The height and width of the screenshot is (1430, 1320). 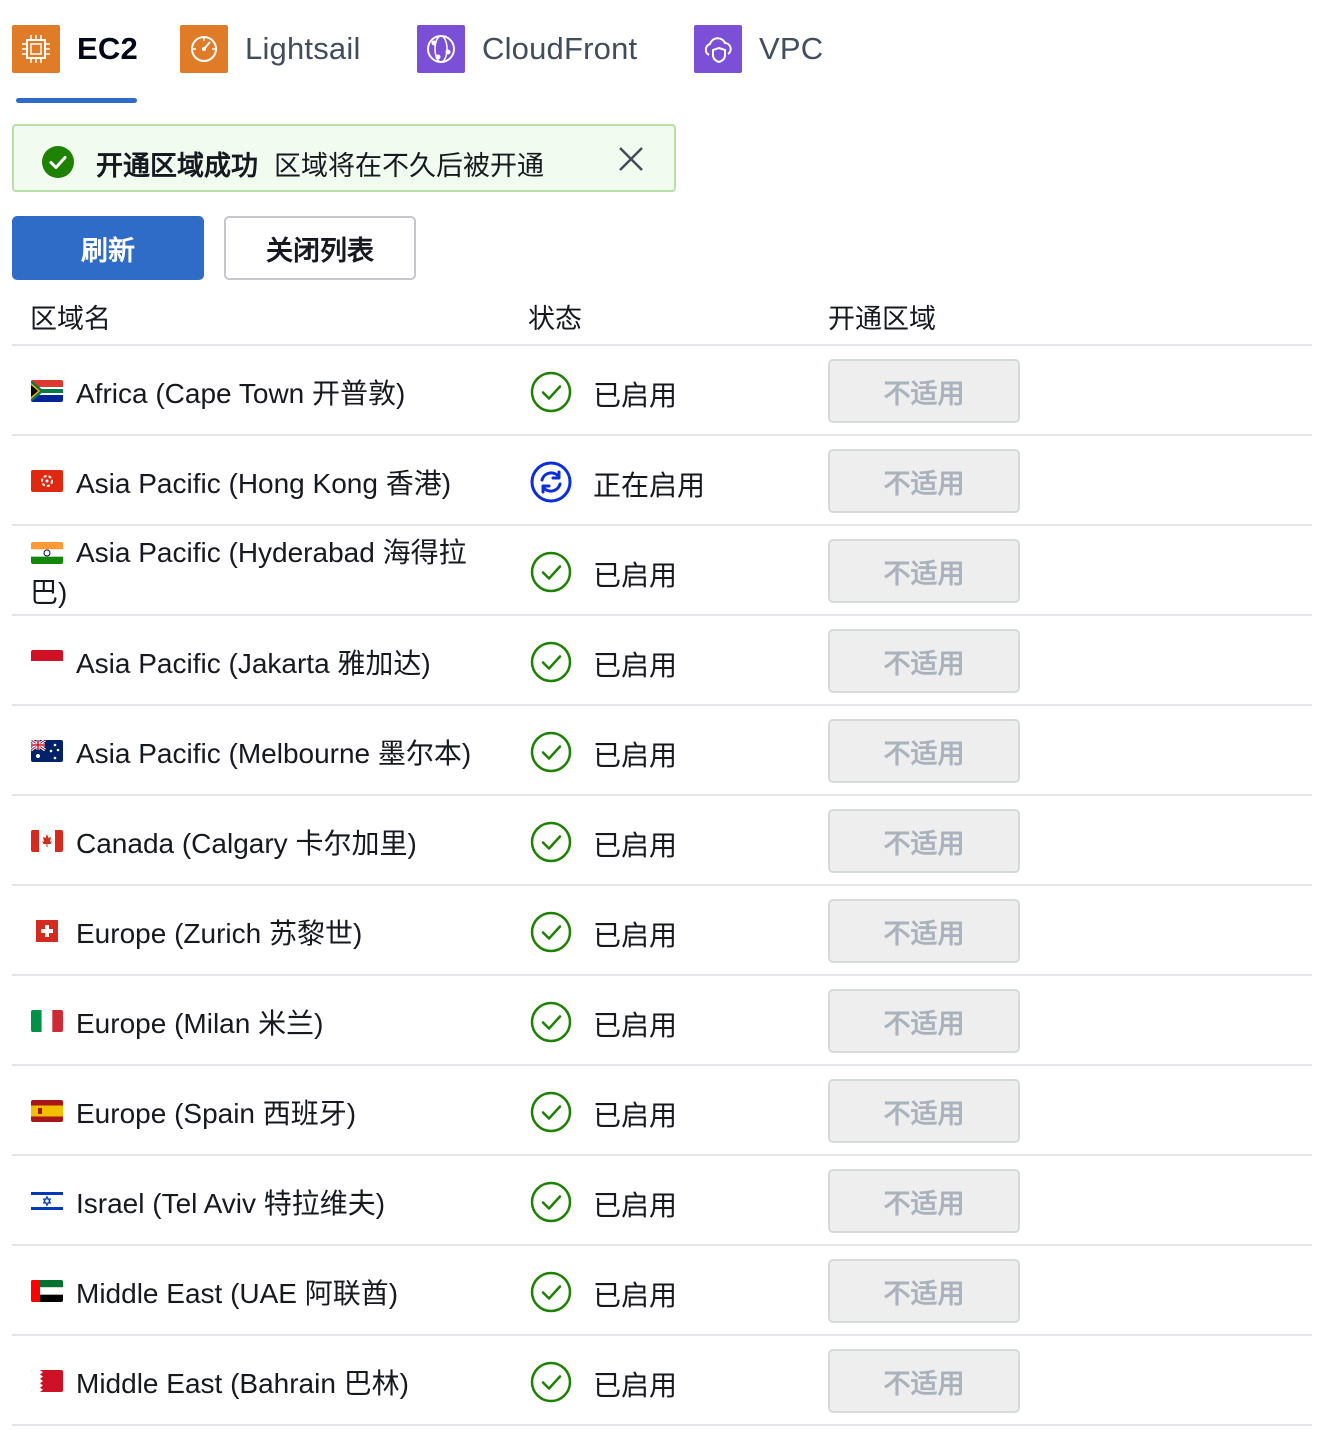 What do you see at coordinates (47, 841) in the screenshot?
I see `canada-flag-icon` at bounding box center [47, 841].